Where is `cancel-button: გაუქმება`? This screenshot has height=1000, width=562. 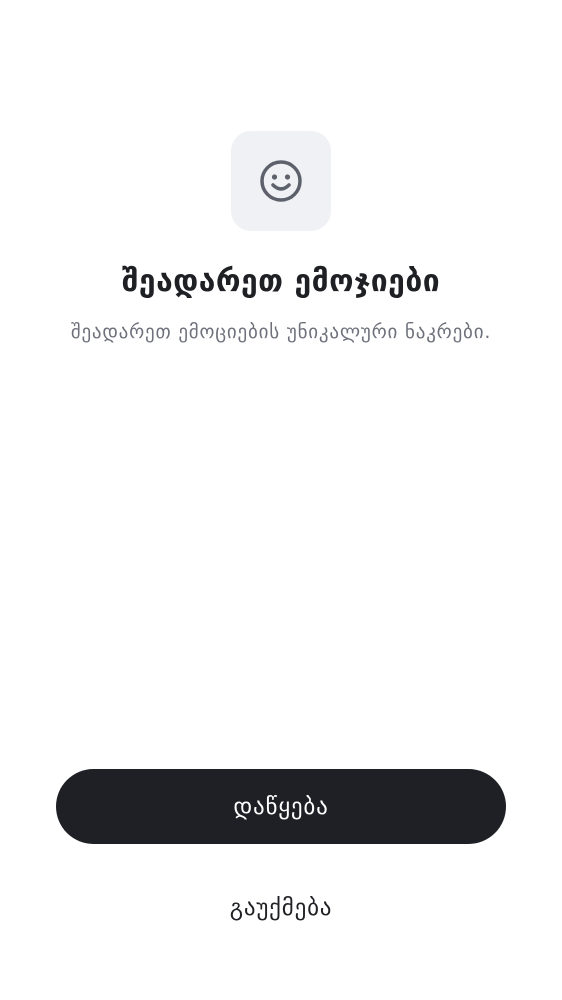
cancel-button: გაუქმება is located at coordinates (281, 908).